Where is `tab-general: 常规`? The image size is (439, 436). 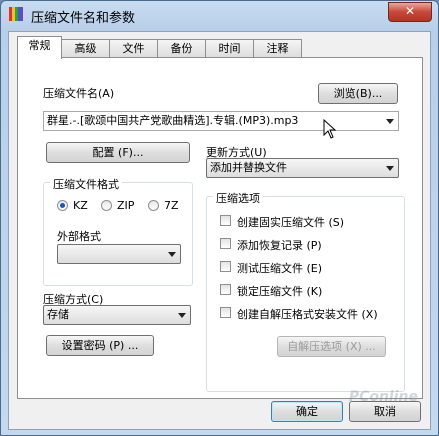
tab-general: 常规 is located at coordinates (39, 47).